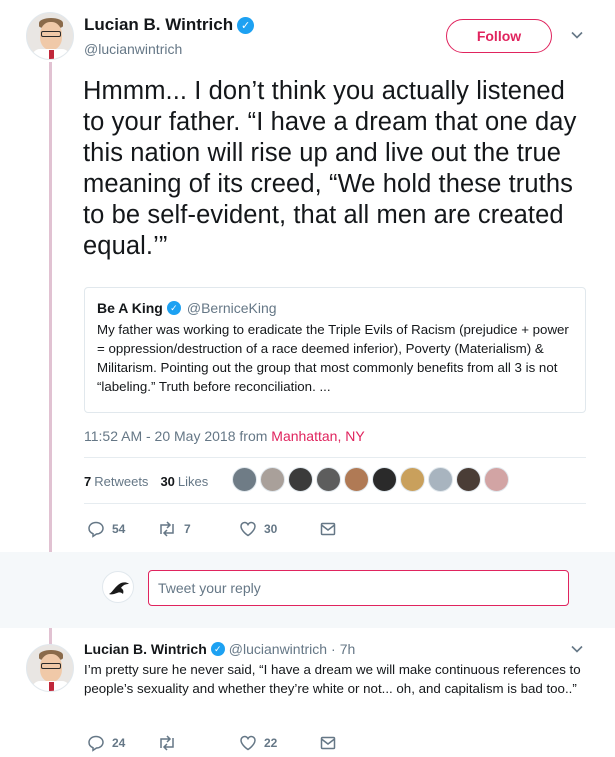 The image size is (615, 757). What do you see at coordinates (278, 649) in the screenshot?
I see `reply-handle: @lucianwintrich` at bounding box center [278, 649].